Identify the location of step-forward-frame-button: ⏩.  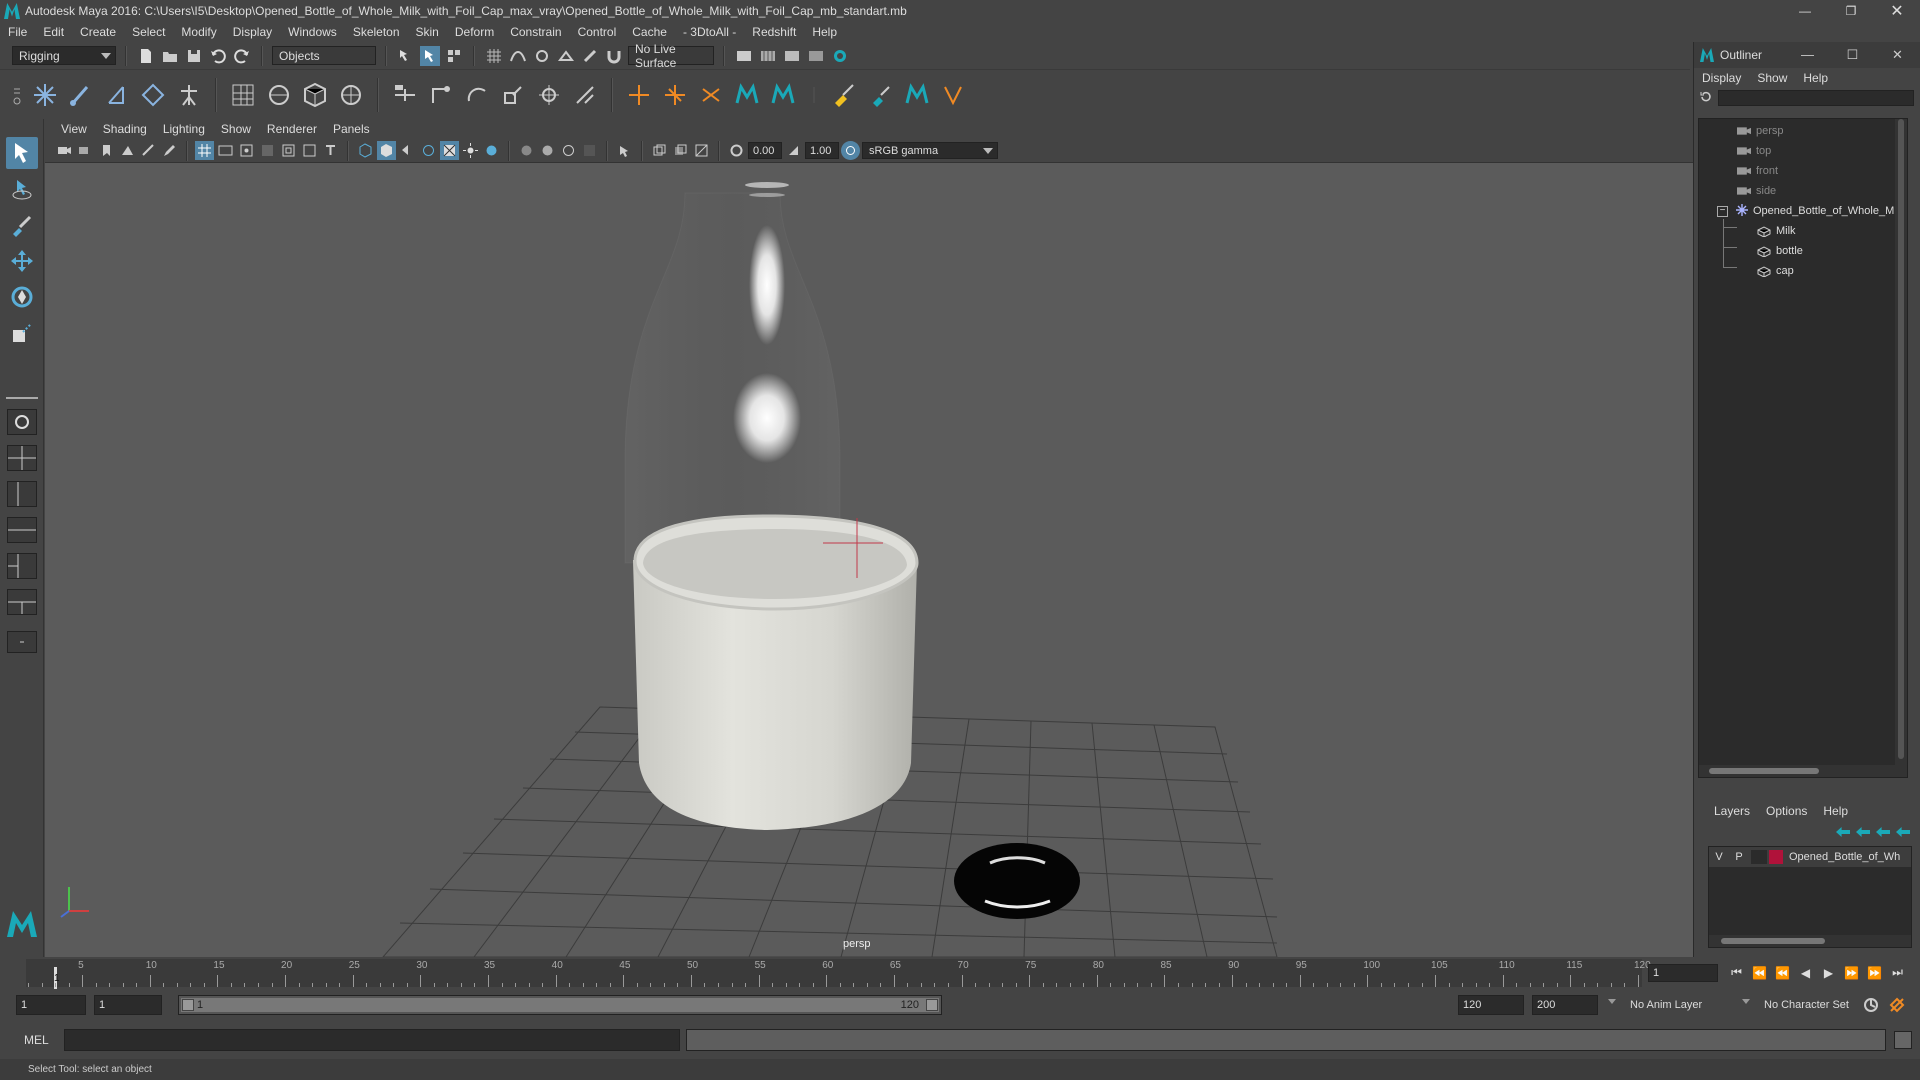
(1874, 972).